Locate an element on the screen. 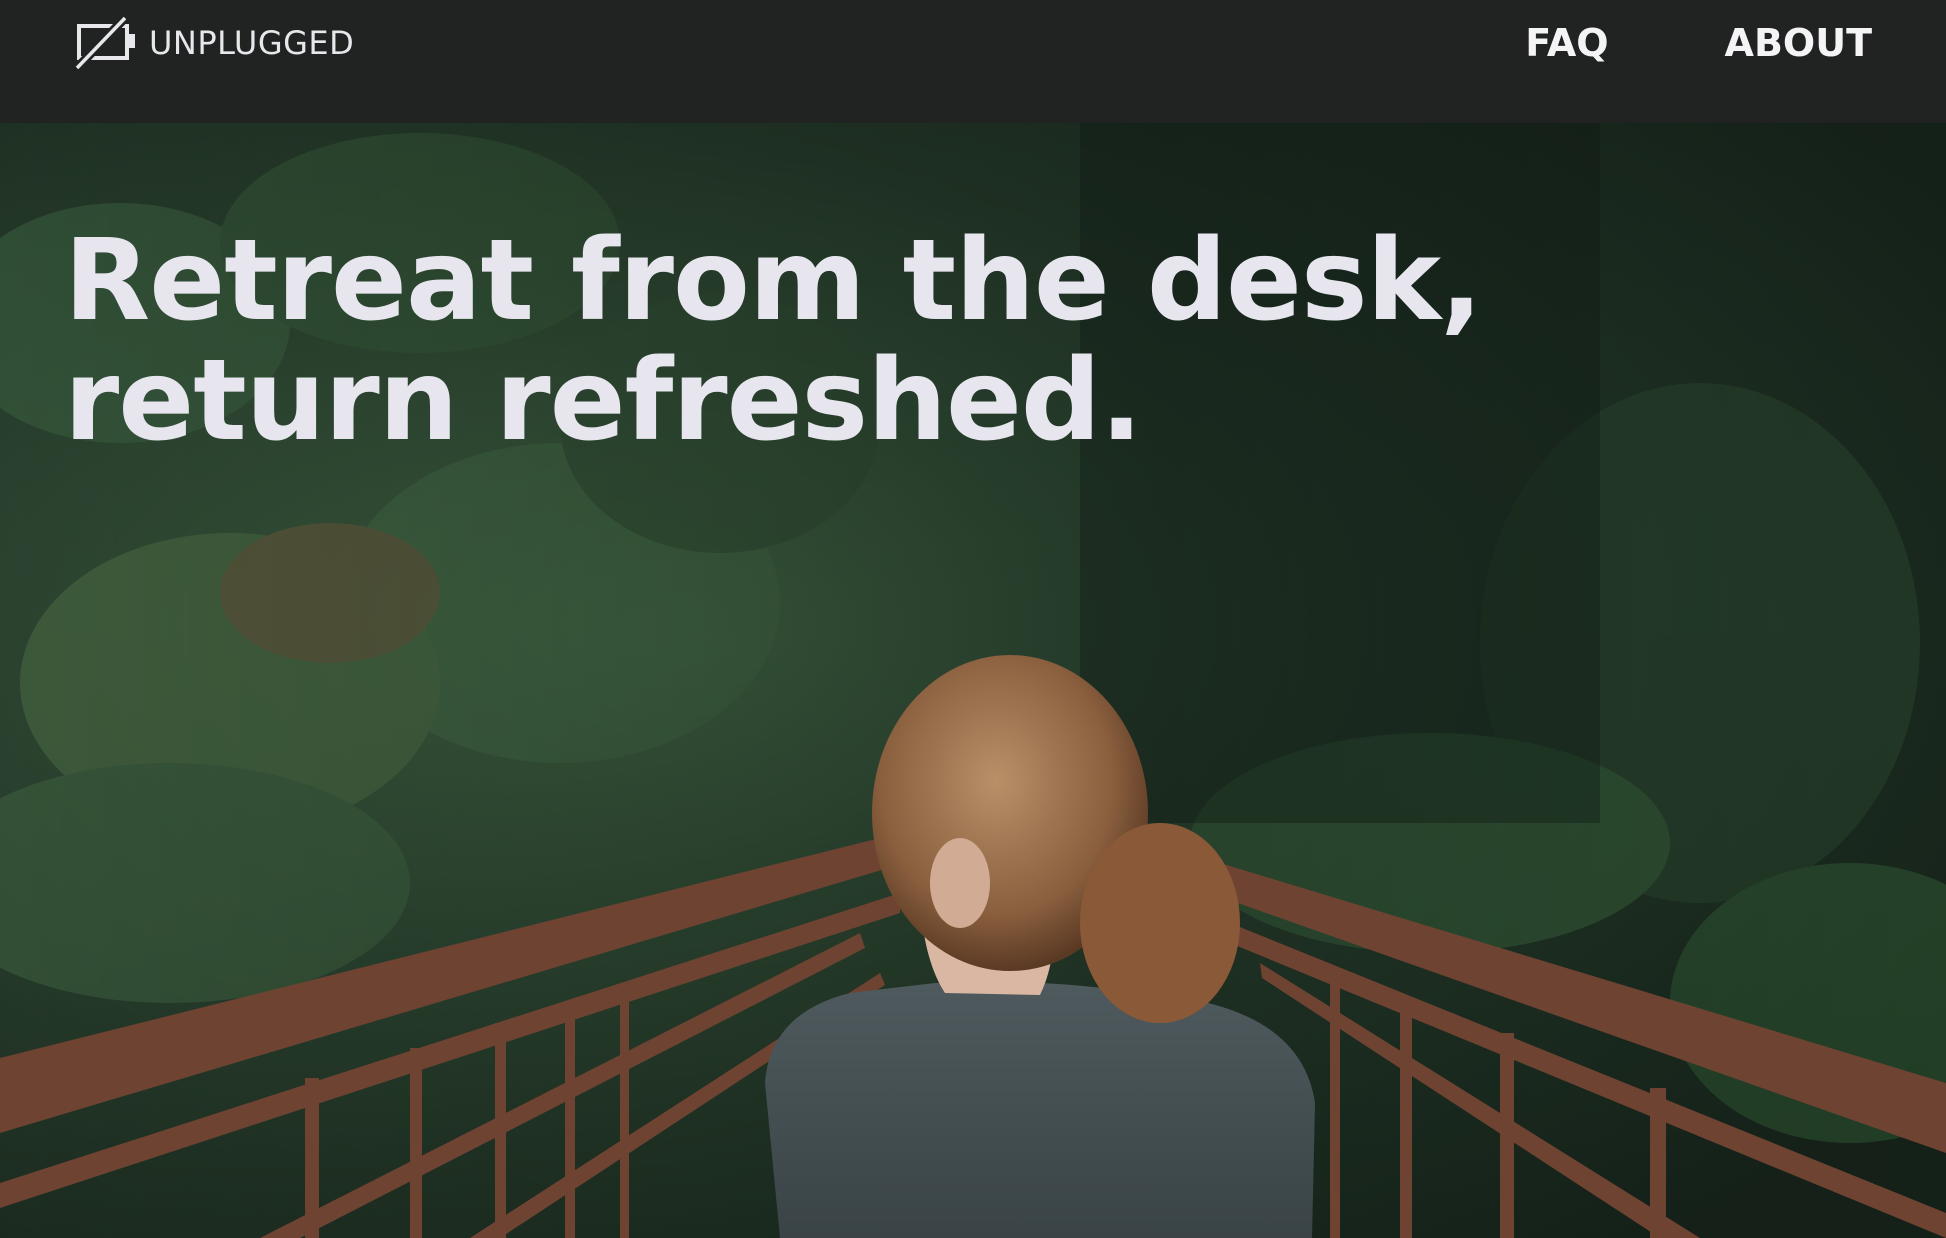 This screenshot has height=1238, width=1946. nav-about-link: ABOUT is located at coordinates (1798, 43).